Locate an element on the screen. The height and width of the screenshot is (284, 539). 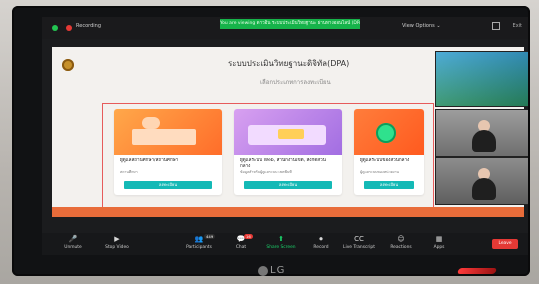
ministry-logo-icon is located at coordinates (68, 65).